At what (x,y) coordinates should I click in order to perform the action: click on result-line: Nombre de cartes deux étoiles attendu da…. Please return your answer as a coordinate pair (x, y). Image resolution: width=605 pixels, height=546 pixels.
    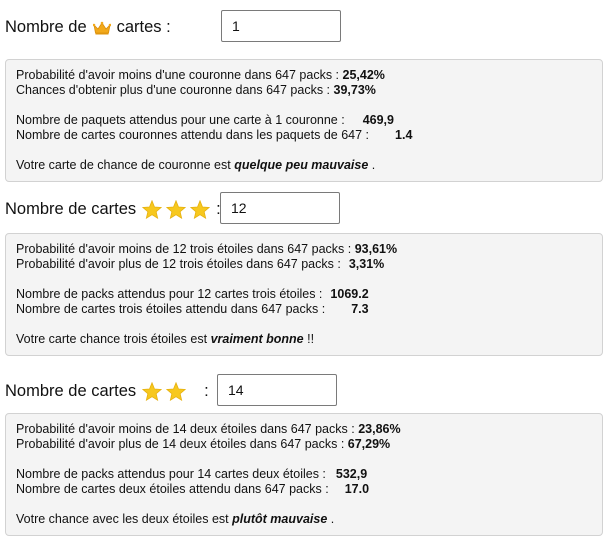
    Looking at the image, I should click on (304, 489).